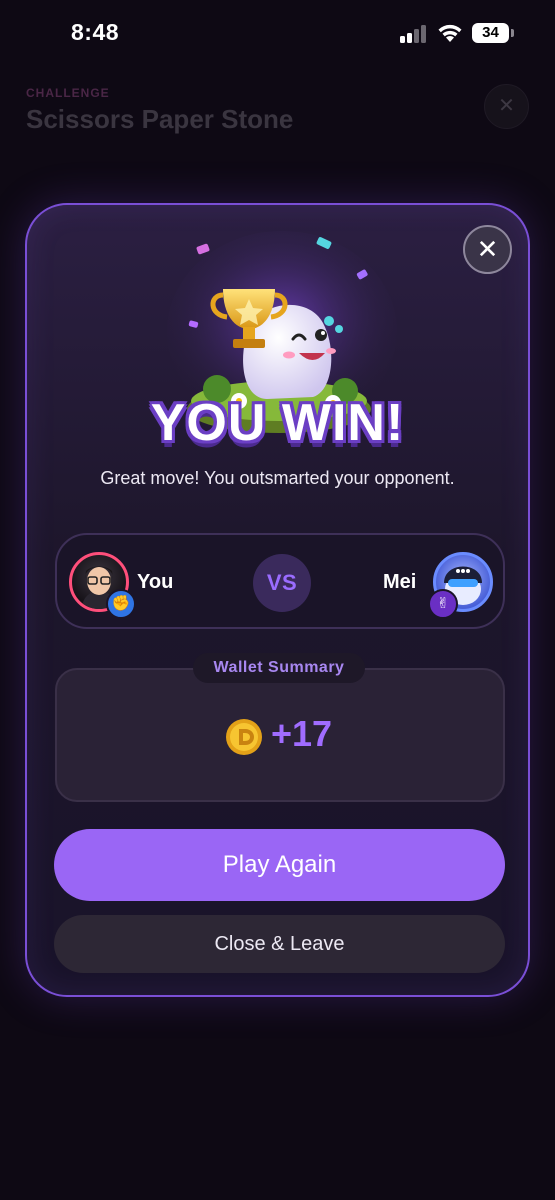  I want to click on status-bar: 8:48 34, so click(277, 31).